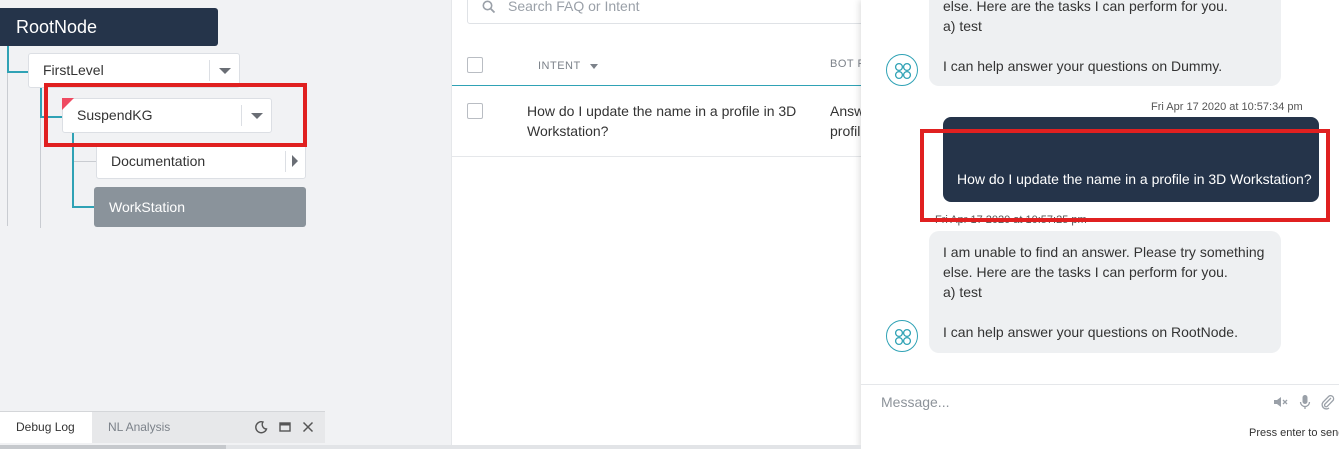 The image size is (1339, 449). I want to click on close-icon, so click(308, 427).